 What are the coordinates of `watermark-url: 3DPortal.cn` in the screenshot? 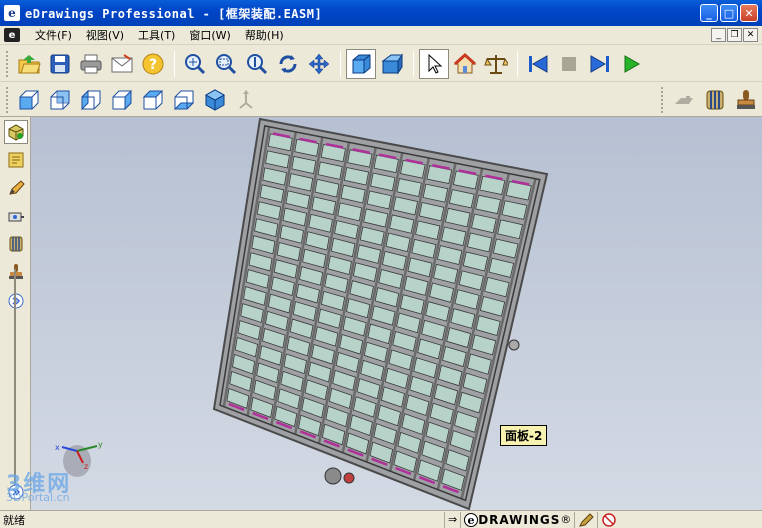 It's located at (38, 497).